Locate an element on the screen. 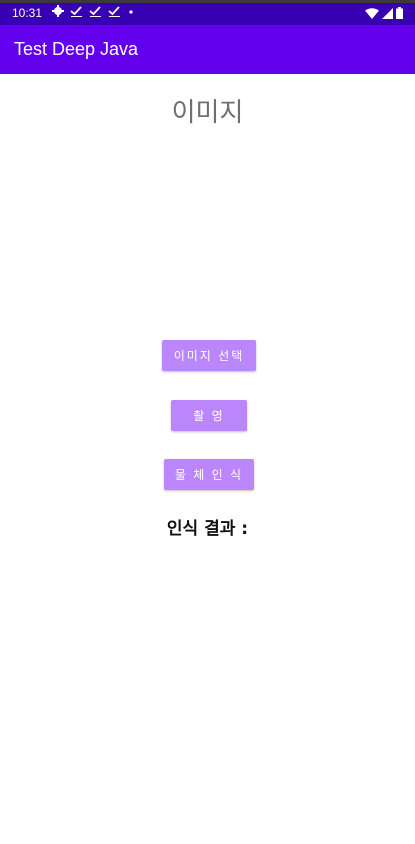 The height and width of the screenshot is (844, 415). notification-icons is located at coordinates (93, 11).